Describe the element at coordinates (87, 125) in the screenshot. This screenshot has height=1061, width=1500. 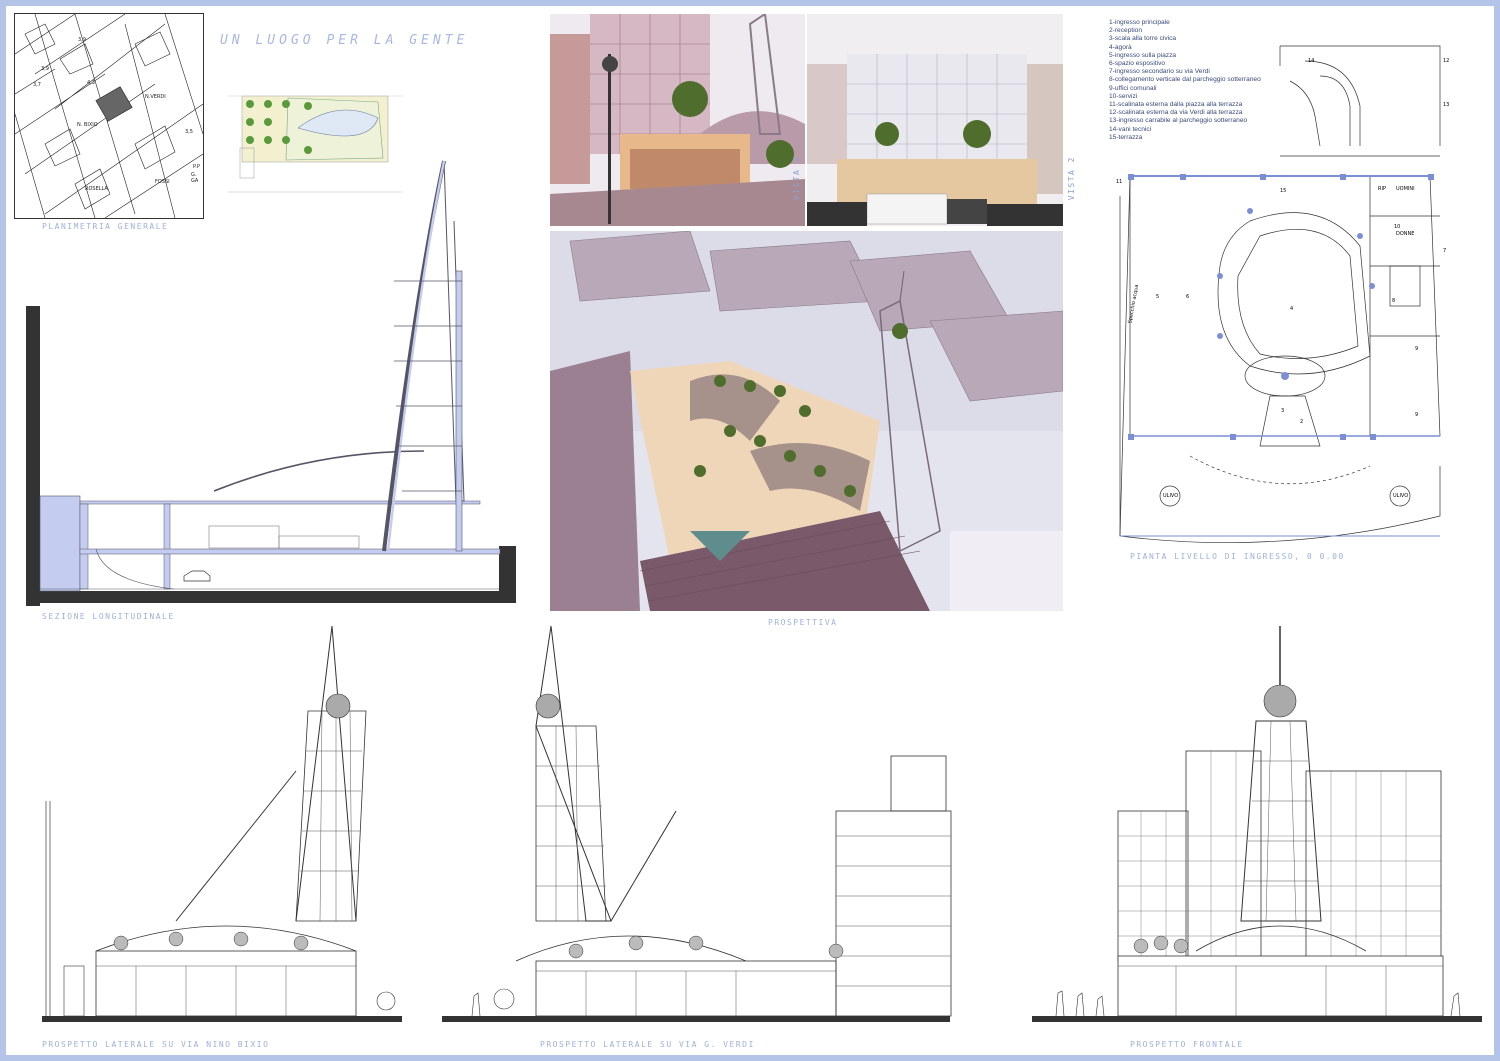
I see `site-label: N. BIXIO` at that location.